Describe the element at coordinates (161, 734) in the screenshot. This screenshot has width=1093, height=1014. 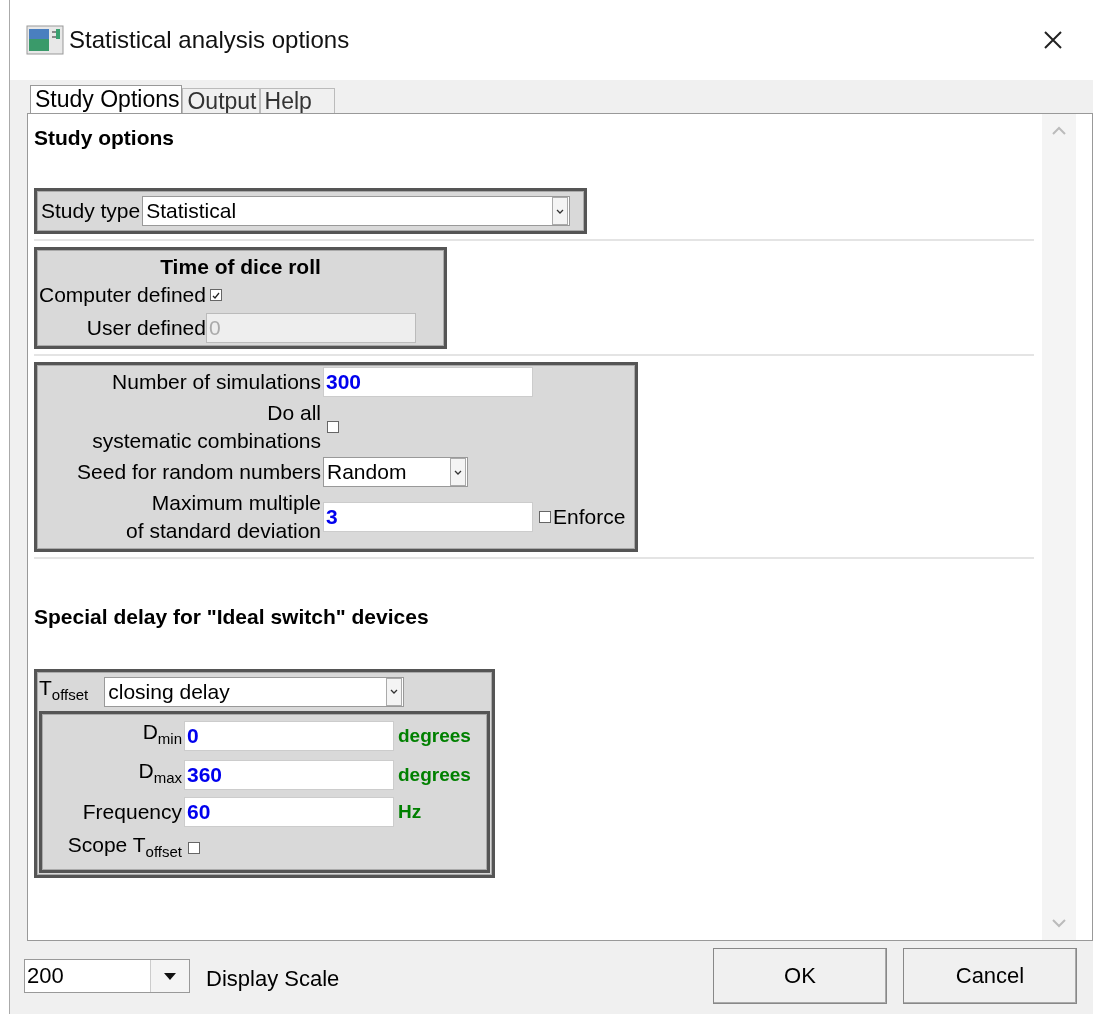
I see `field-label: D$_{min}$` at that location.